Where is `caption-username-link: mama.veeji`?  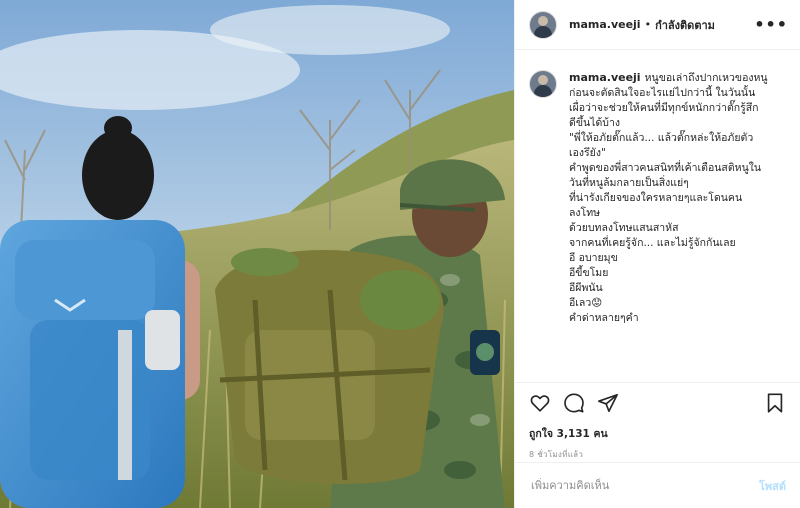
caption-username-link: mama.veeji is located at coordinates (605, 77).